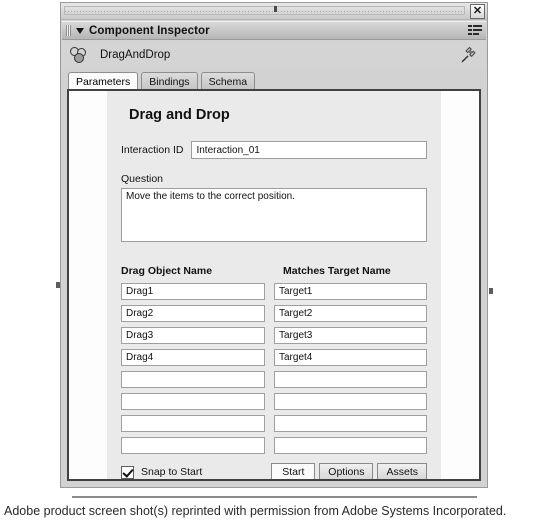 This screenshot has height=524, width=549. I want to click on component-spheres-icon, so click(80, 55).